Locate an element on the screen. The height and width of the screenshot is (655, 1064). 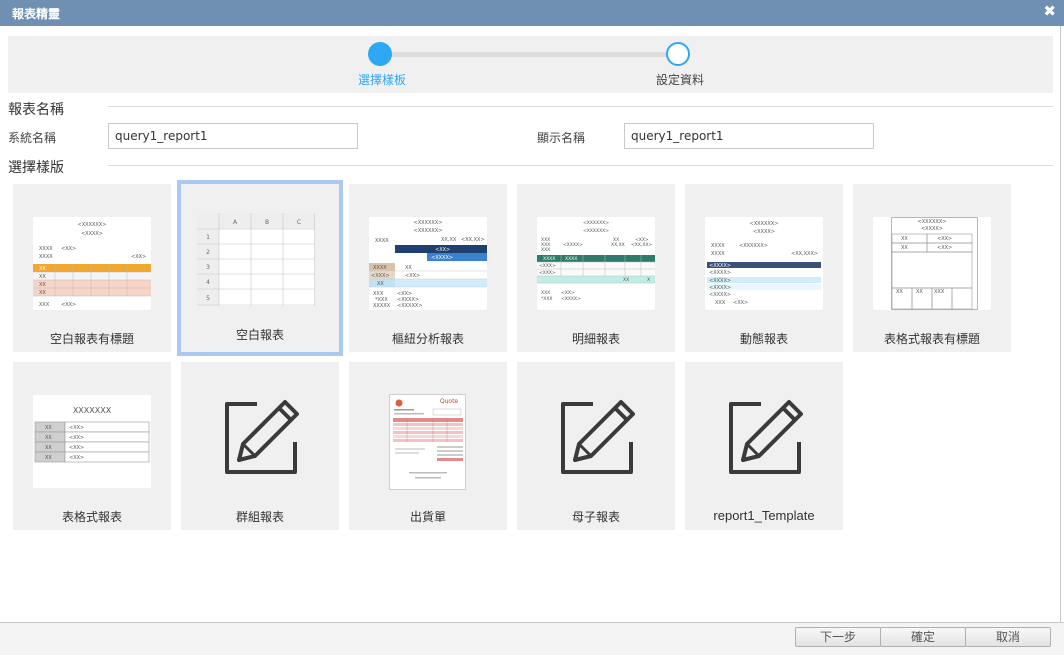
grid-row-5: 5 is located at coordinates (208, 298).